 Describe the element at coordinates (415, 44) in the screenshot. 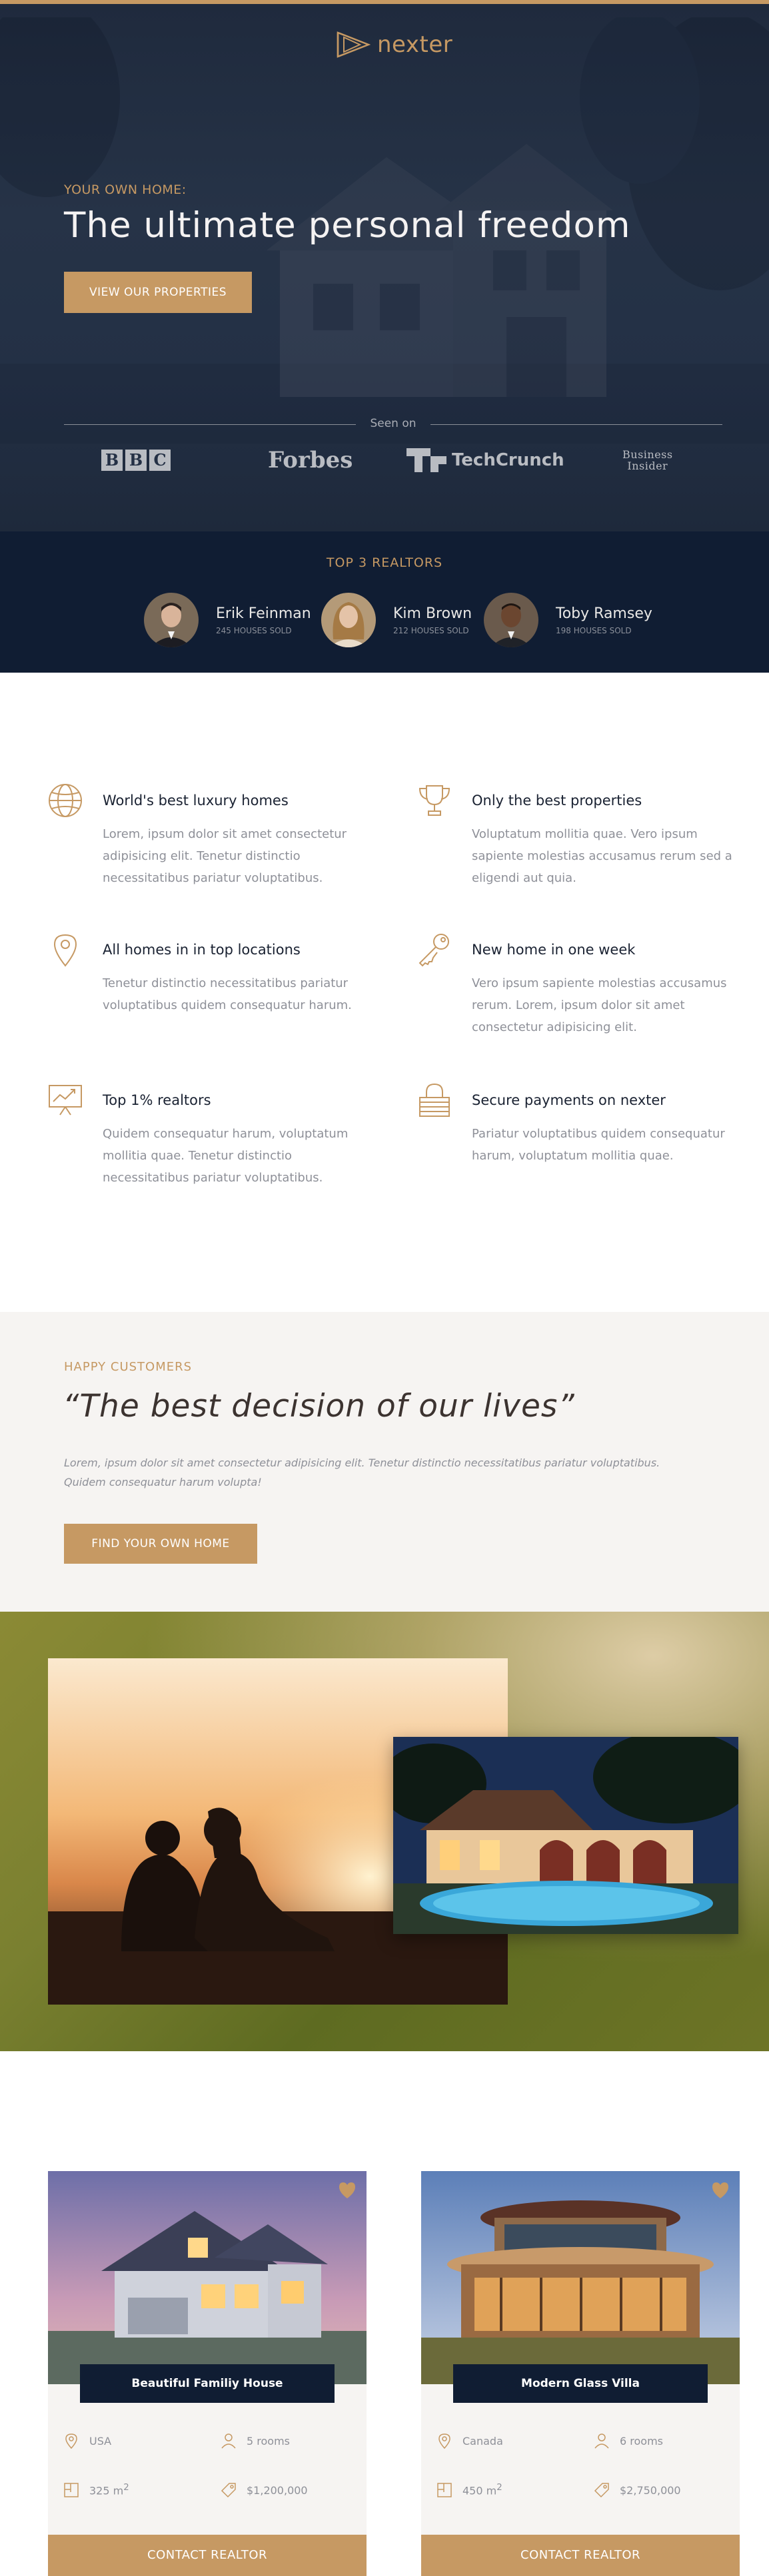

I see `logo-text: nexter` at that location.